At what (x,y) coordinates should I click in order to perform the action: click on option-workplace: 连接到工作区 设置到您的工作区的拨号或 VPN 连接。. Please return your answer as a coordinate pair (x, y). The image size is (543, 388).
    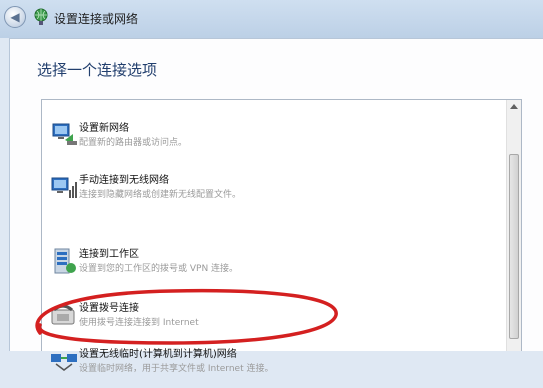
    Looking at the image, I should click on (272, 262).